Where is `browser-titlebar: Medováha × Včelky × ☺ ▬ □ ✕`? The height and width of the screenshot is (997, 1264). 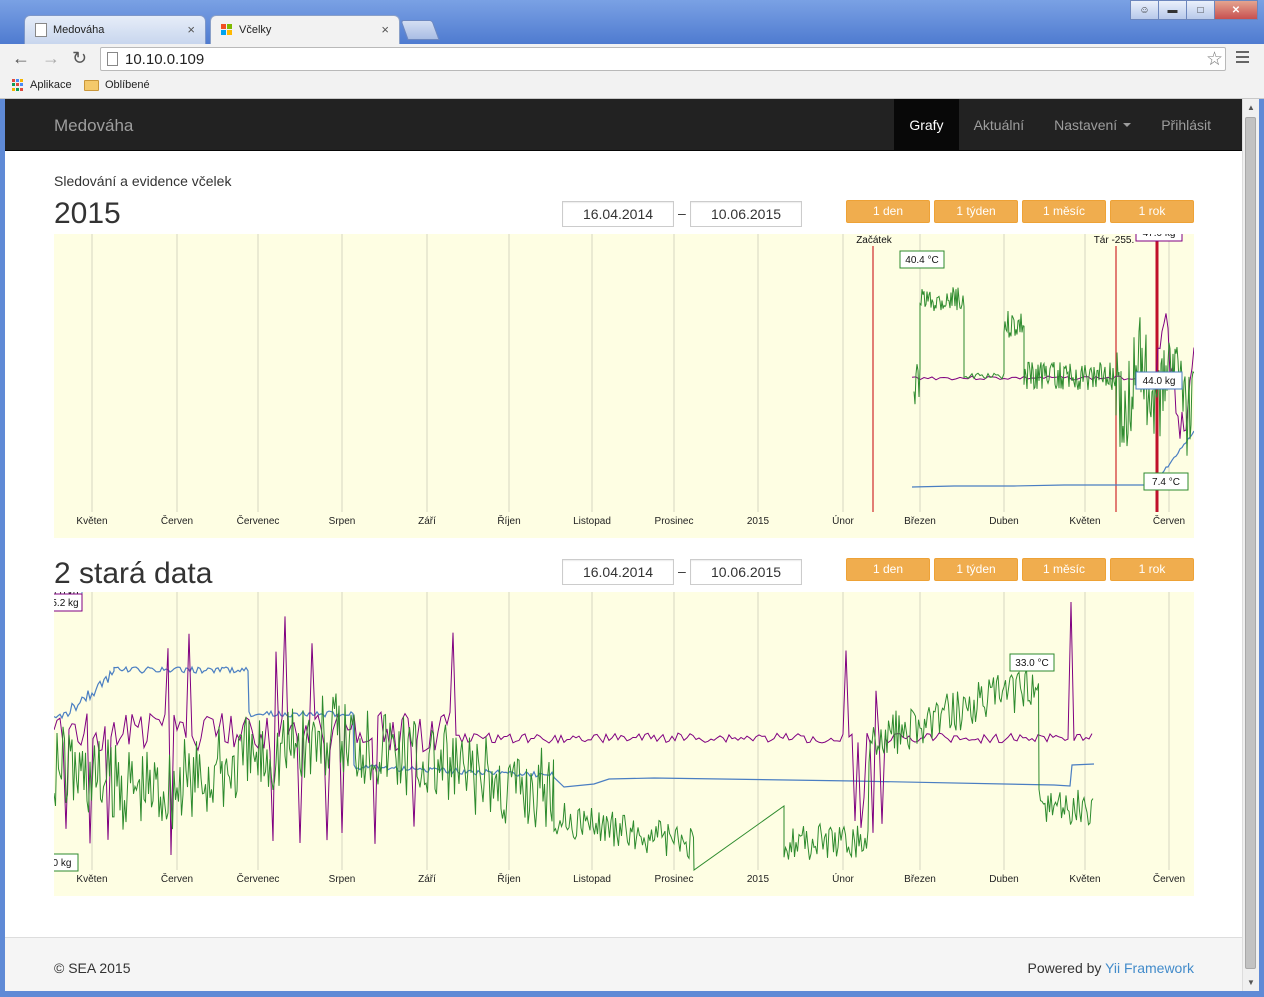
browser-titlebar: Medováha × Včelky × ☺ ▬ □ ✕ is located at coordinates (632, 22).